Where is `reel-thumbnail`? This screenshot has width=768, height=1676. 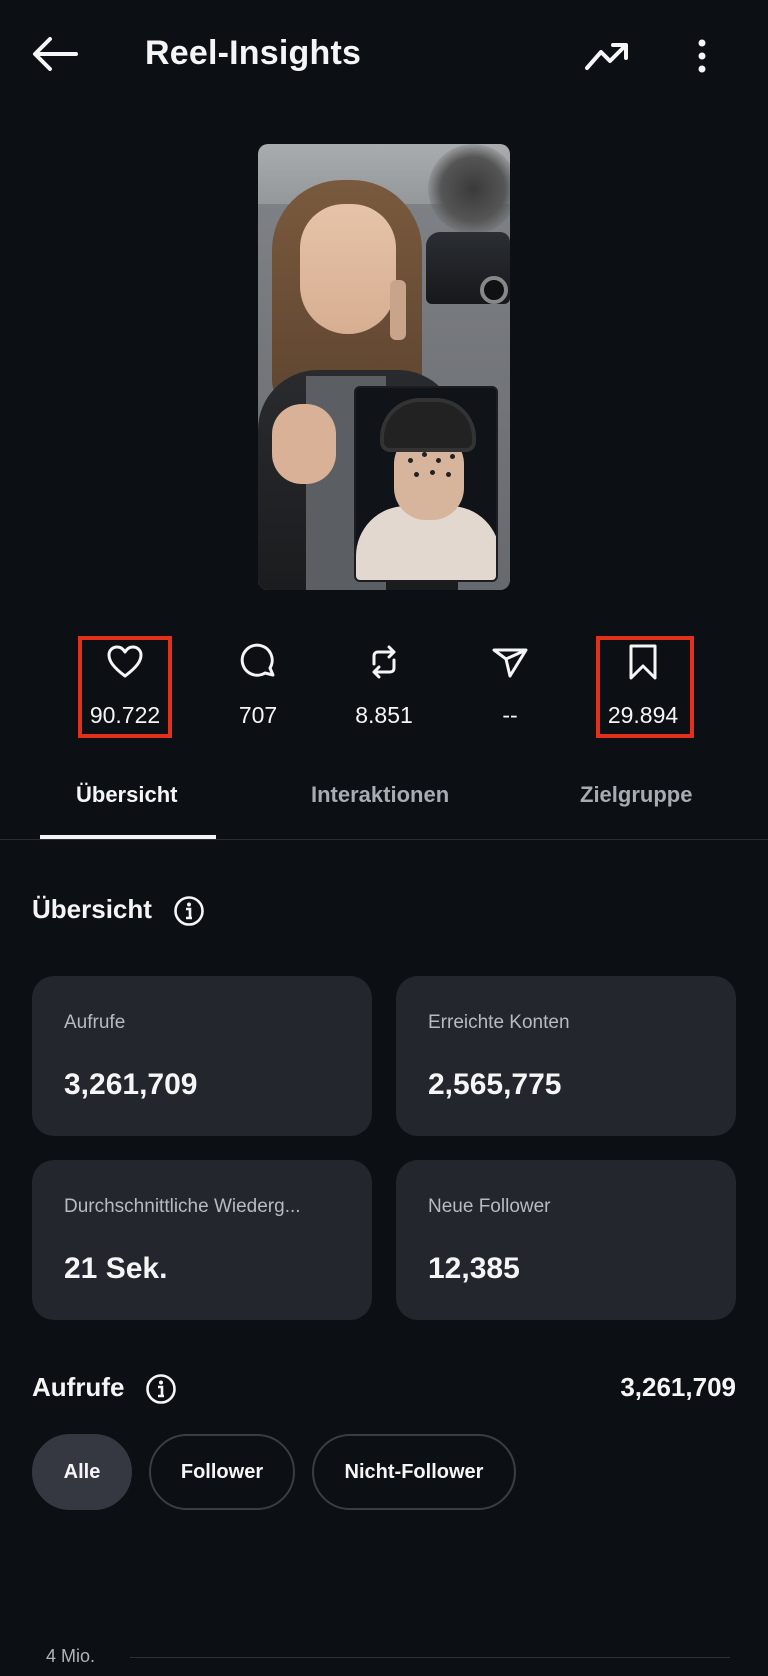 reel-thumbnail is located at coordinates (384, 367).